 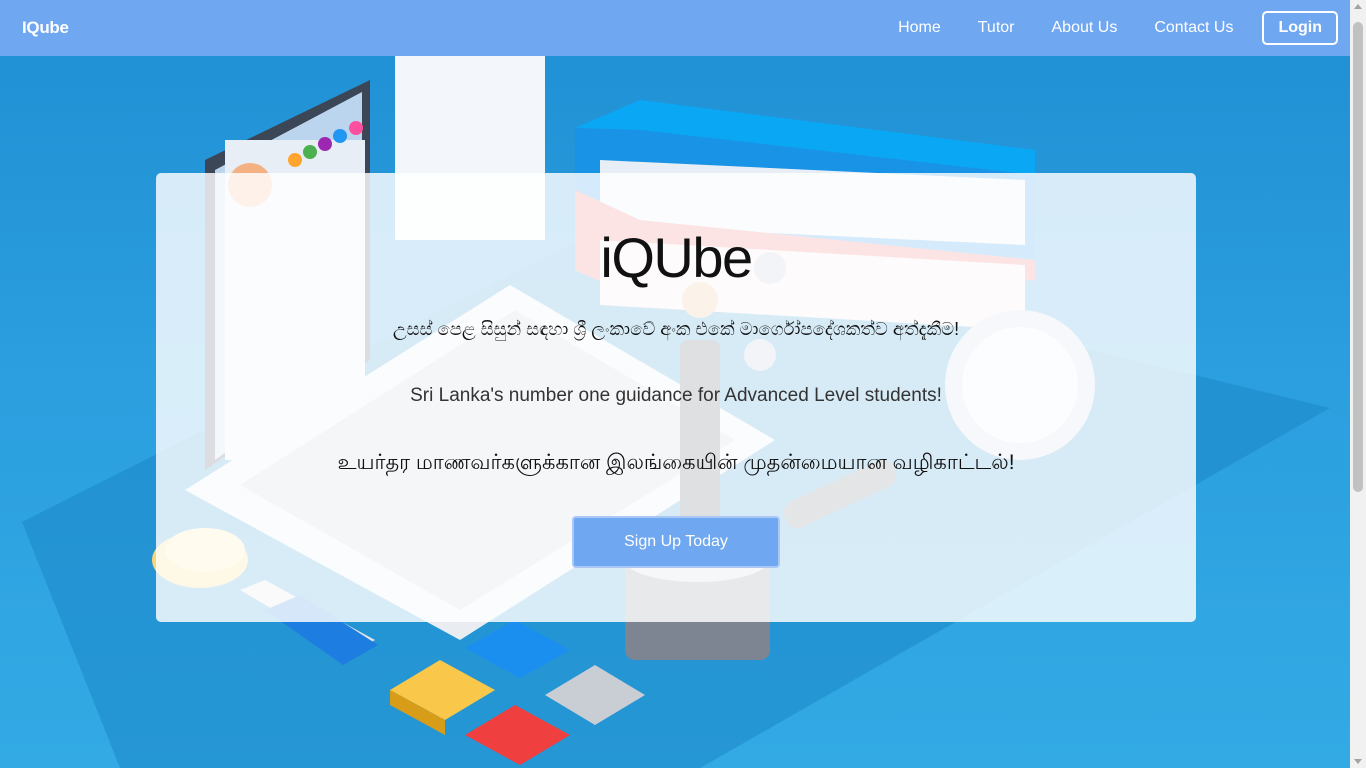 I want to click on login-button: Login, so click(x=1300, y=28).